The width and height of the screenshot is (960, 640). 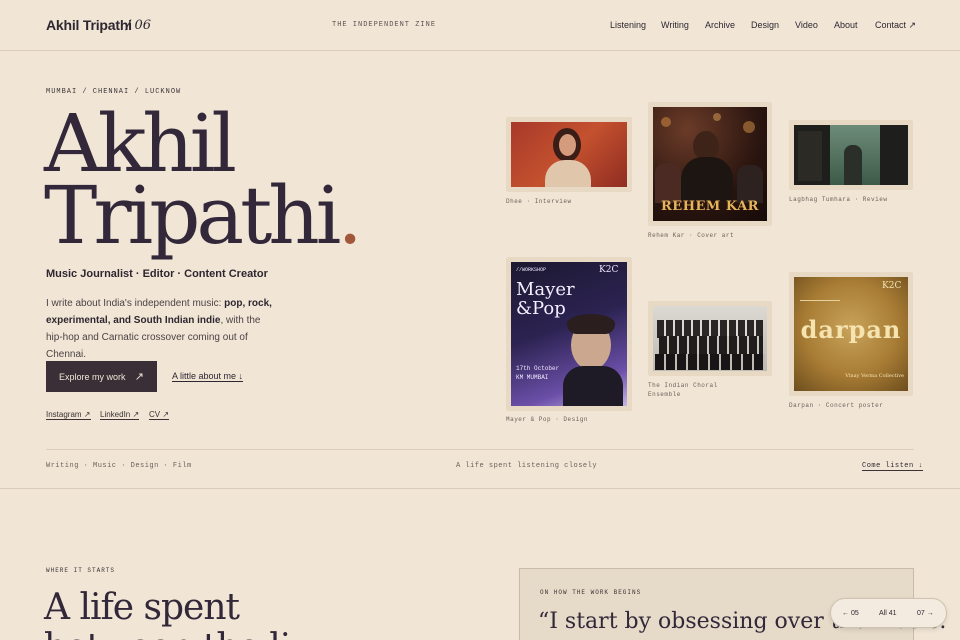 I want to click on hero-name-last: Tripathi., so click(x=203, y=216).